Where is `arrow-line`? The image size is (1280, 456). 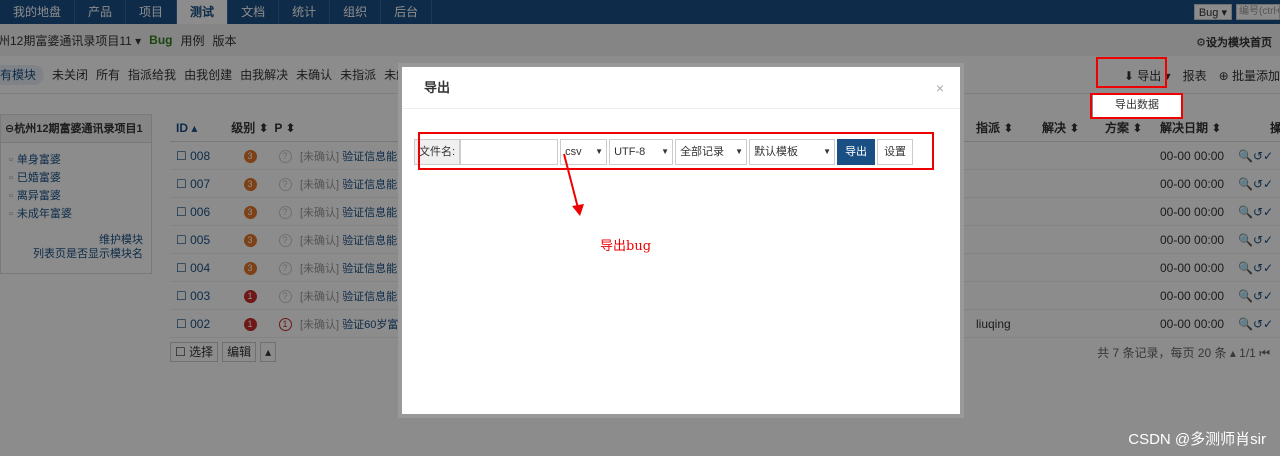
arrow-line is located at coordinates (571, 181).